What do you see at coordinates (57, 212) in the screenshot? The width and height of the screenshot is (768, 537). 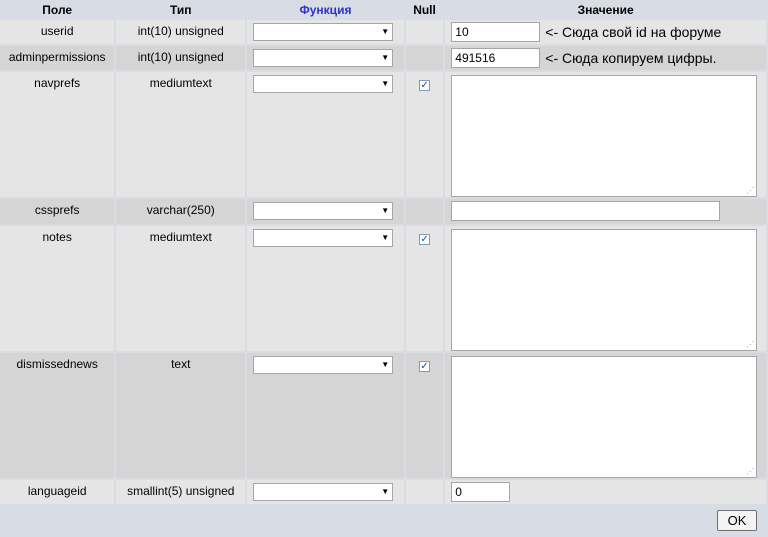 I see `field-name: cssprefs` at bounding box center [57, 212].